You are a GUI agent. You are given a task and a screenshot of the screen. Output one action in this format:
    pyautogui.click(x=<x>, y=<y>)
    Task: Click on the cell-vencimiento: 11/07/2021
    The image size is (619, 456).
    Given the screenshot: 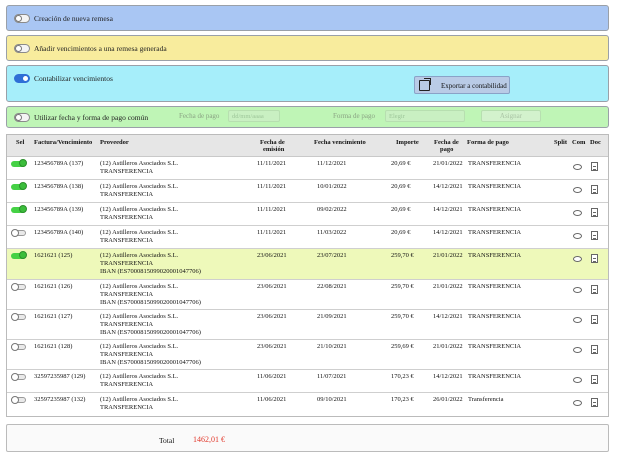 What is the action you would take?
    pyautogui.click(x=332, y=376)
    